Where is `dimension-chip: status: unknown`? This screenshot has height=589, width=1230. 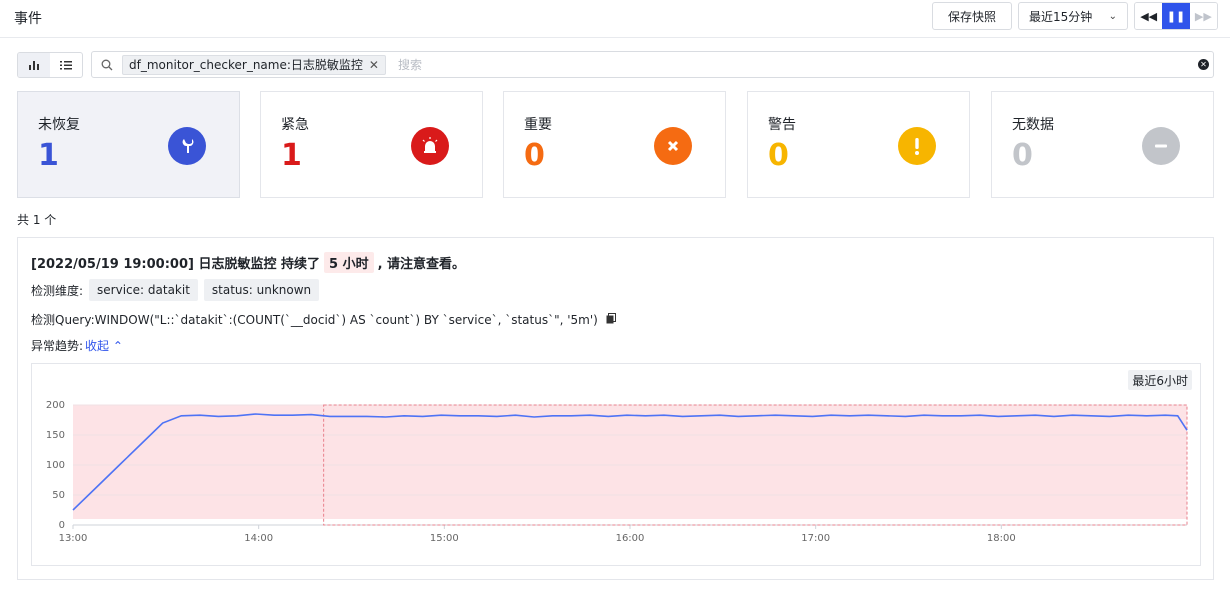 dimension-chip: status: unknown is located at coordinates (261, 290).